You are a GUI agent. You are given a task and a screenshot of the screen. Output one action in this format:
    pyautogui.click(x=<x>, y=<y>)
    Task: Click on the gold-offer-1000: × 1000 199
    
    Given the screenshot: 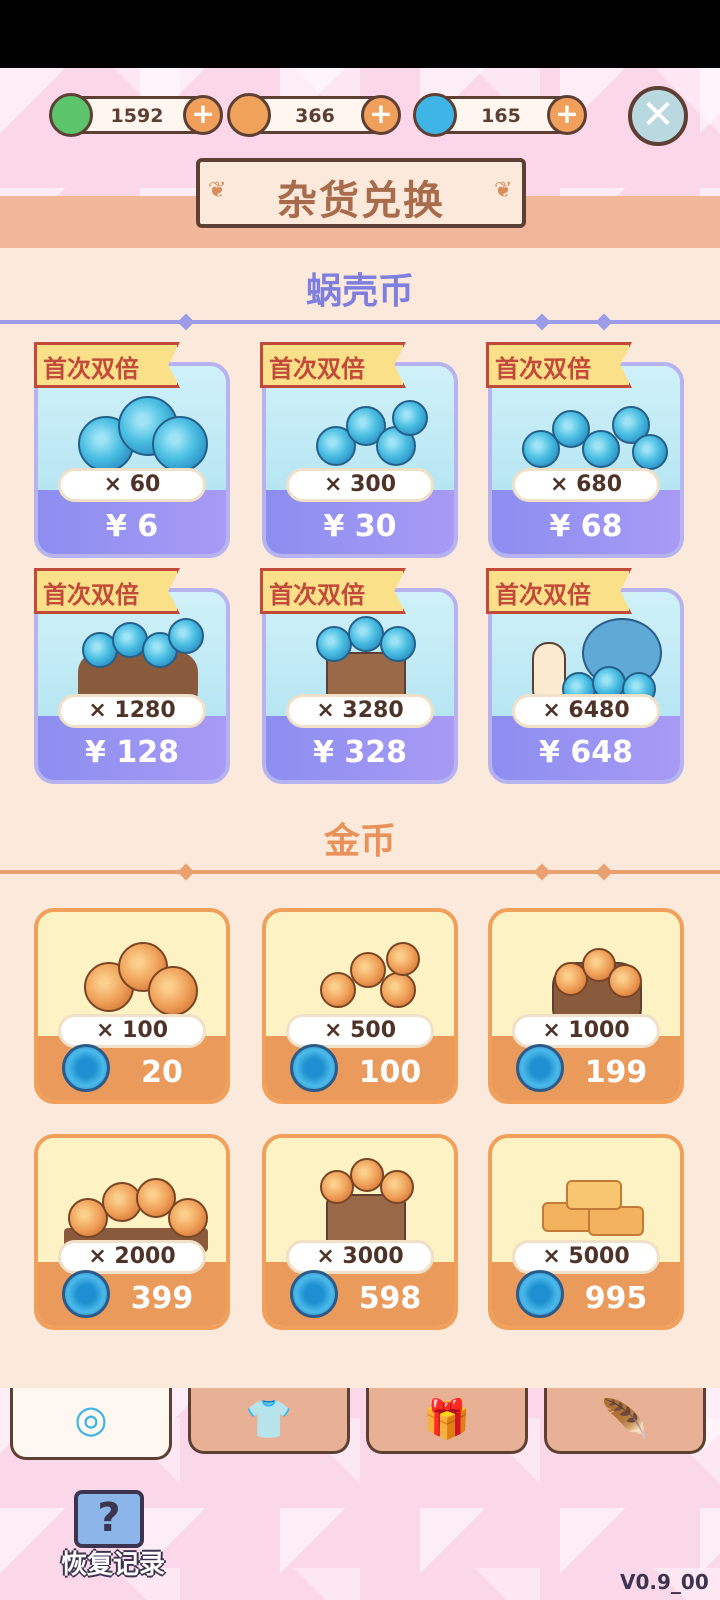 What is the action you would take?
    pyautogui.click(x=586, y=1006)
    